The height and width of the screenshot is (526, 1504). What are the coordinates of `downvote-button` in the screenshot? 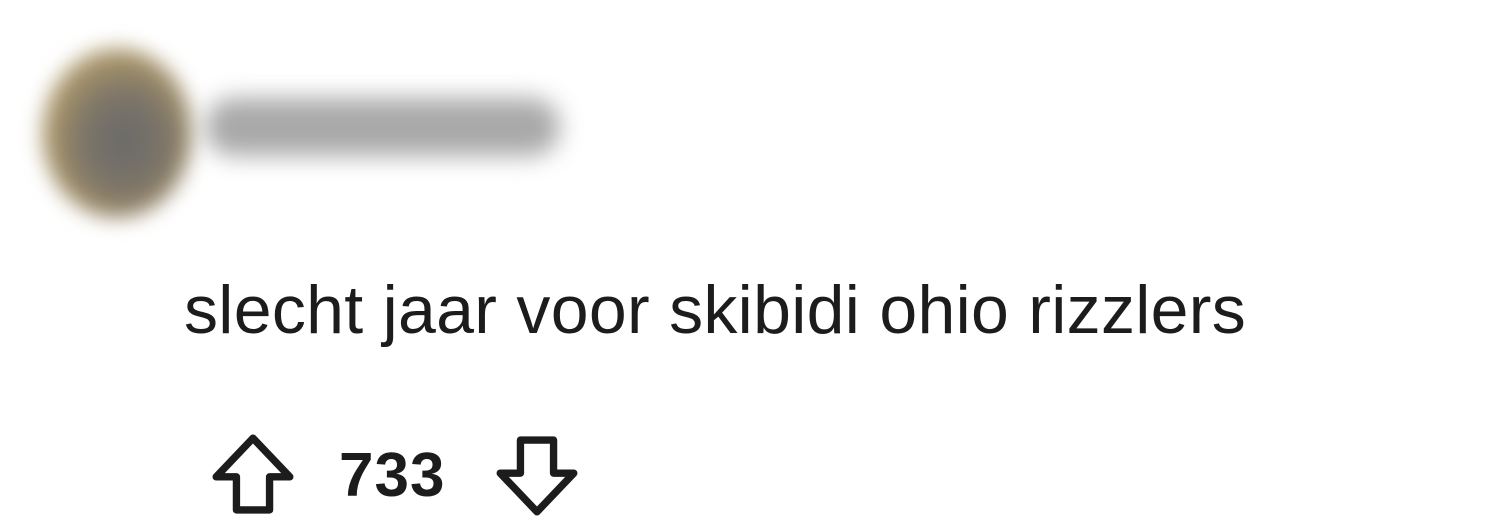 It's located at (537, 475).